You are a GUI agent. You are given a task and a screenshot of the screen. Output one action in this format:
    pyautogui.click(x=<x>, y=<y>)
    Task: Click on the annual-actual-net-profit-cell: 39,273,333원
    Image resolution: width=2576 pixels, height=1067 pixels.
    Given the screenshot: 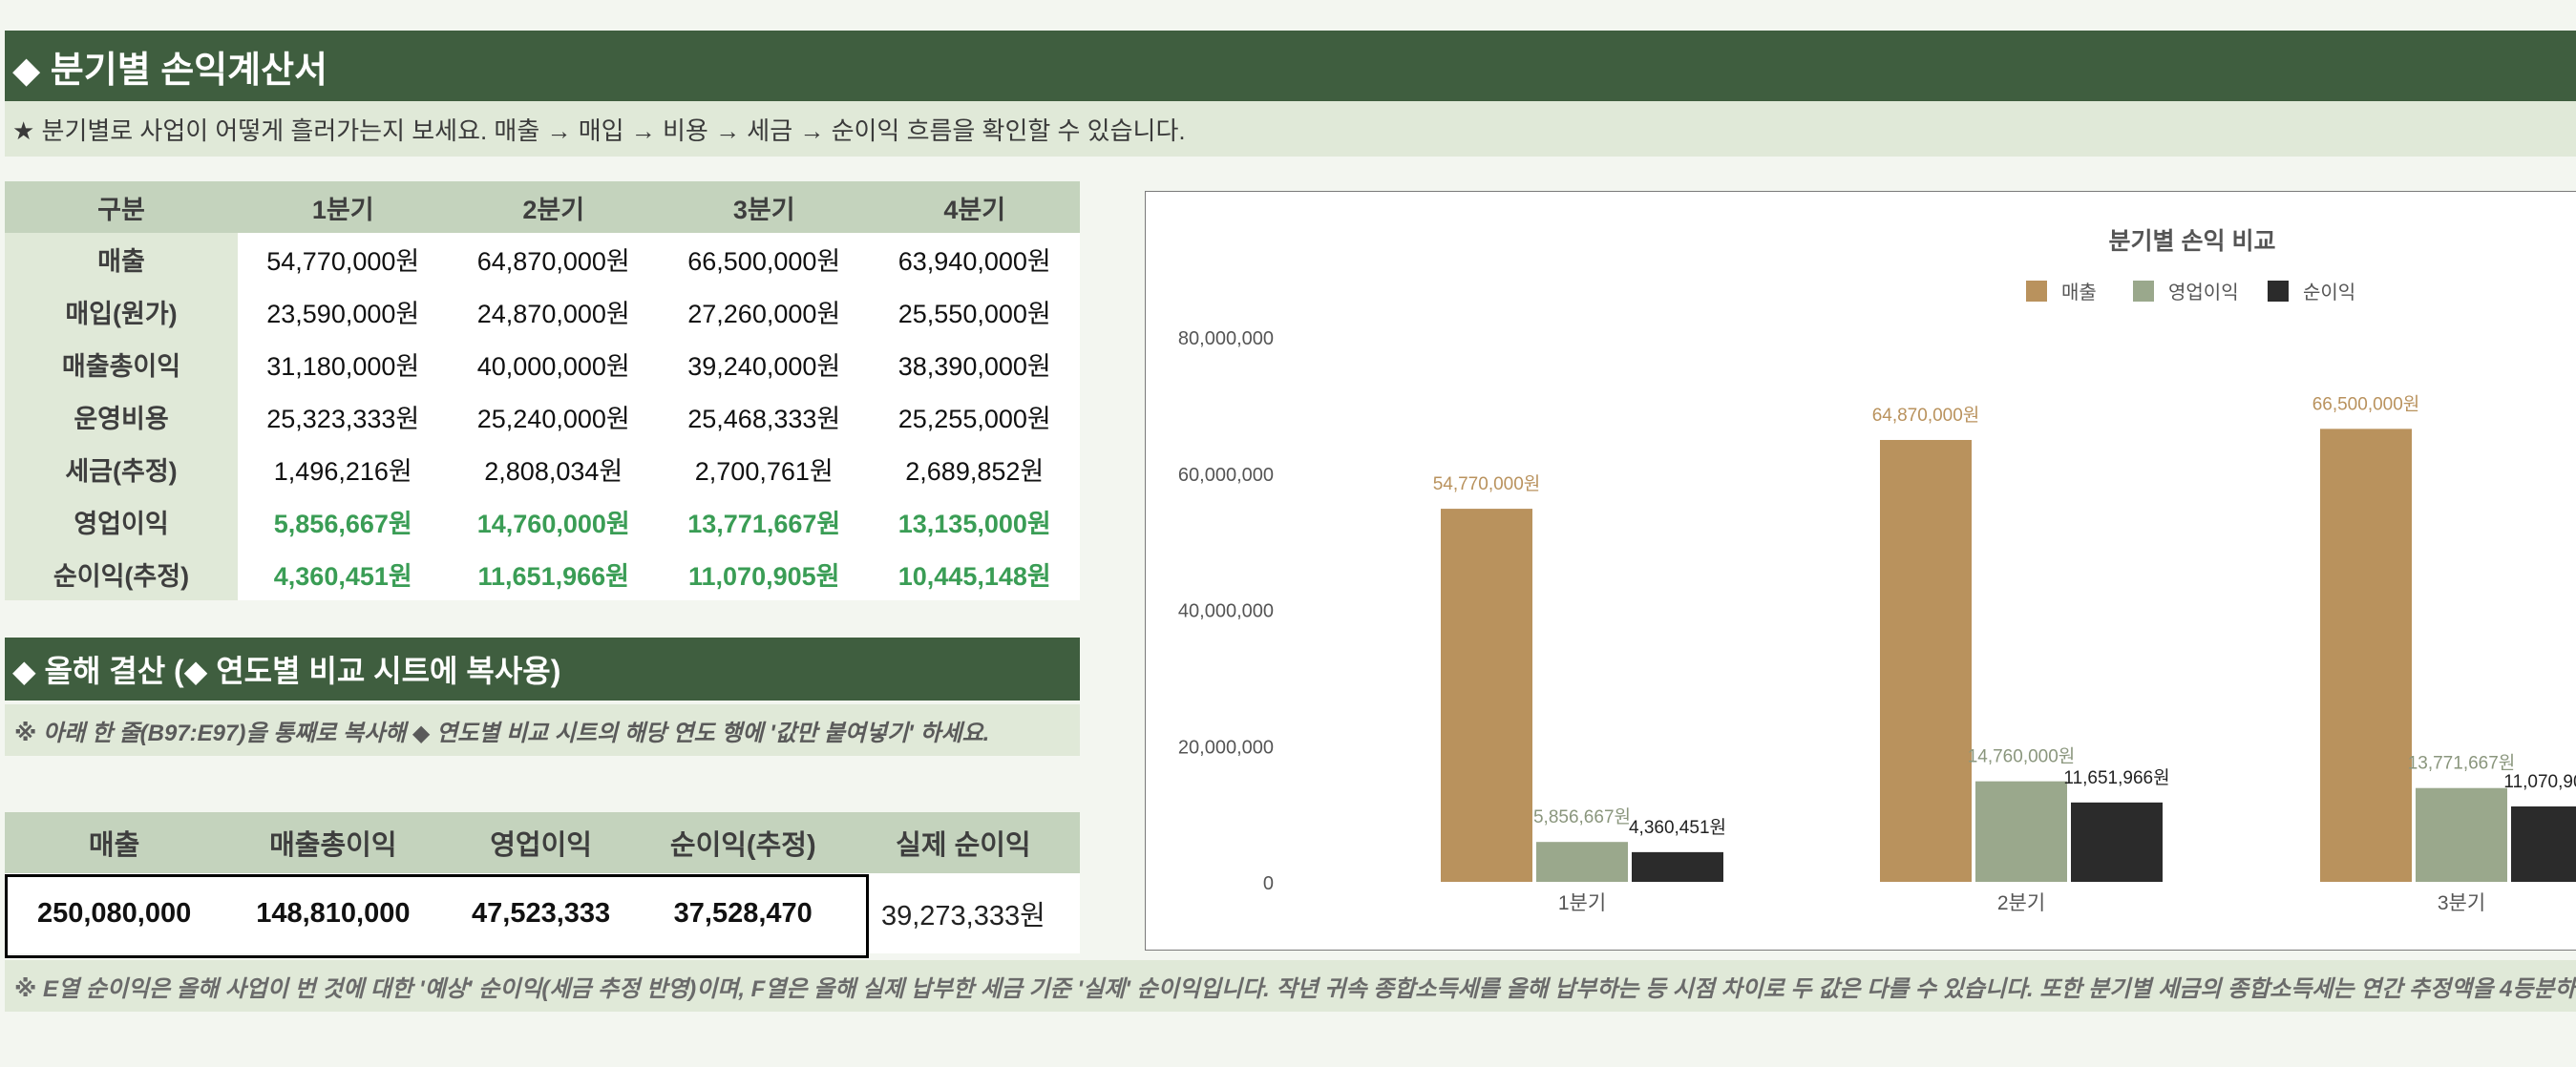 What is the action you would take?
    pyautogui.click(x=963, y=913)
    